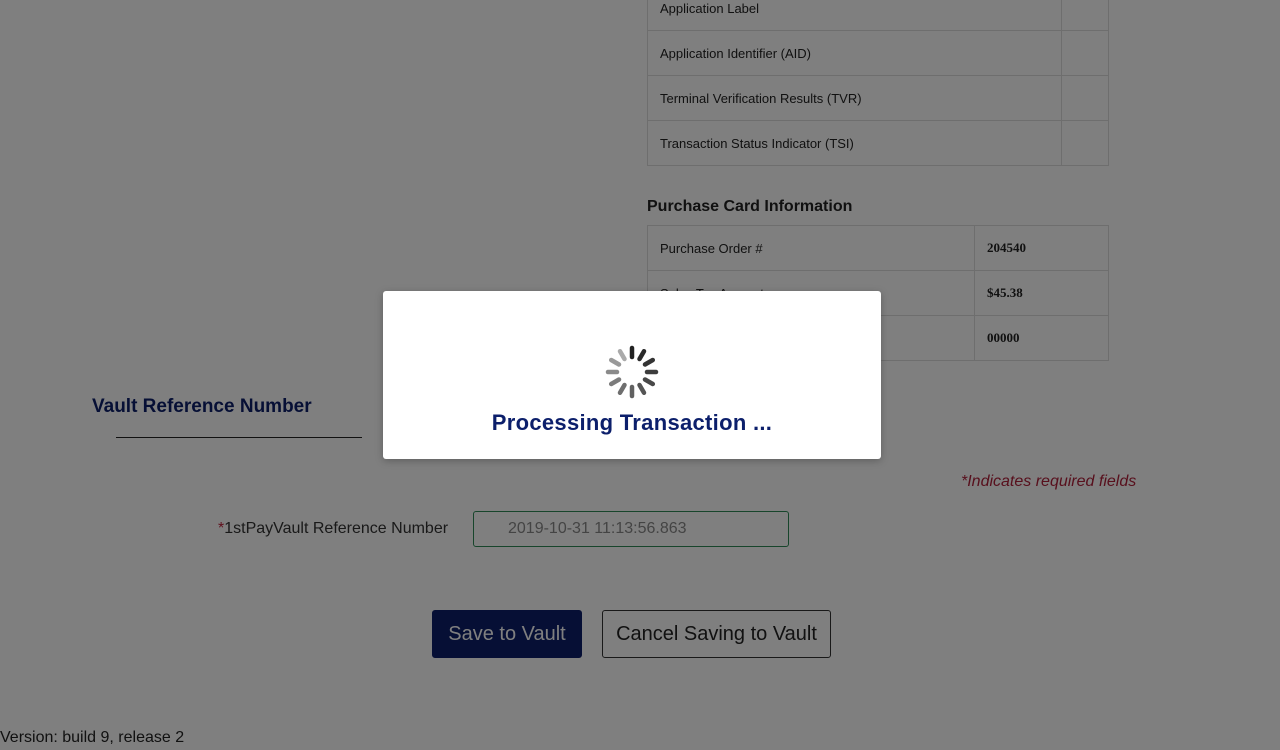  Describe the element at coordinates (632, 372) in the screenshot. I see `loading-spinner-icon` at that location.